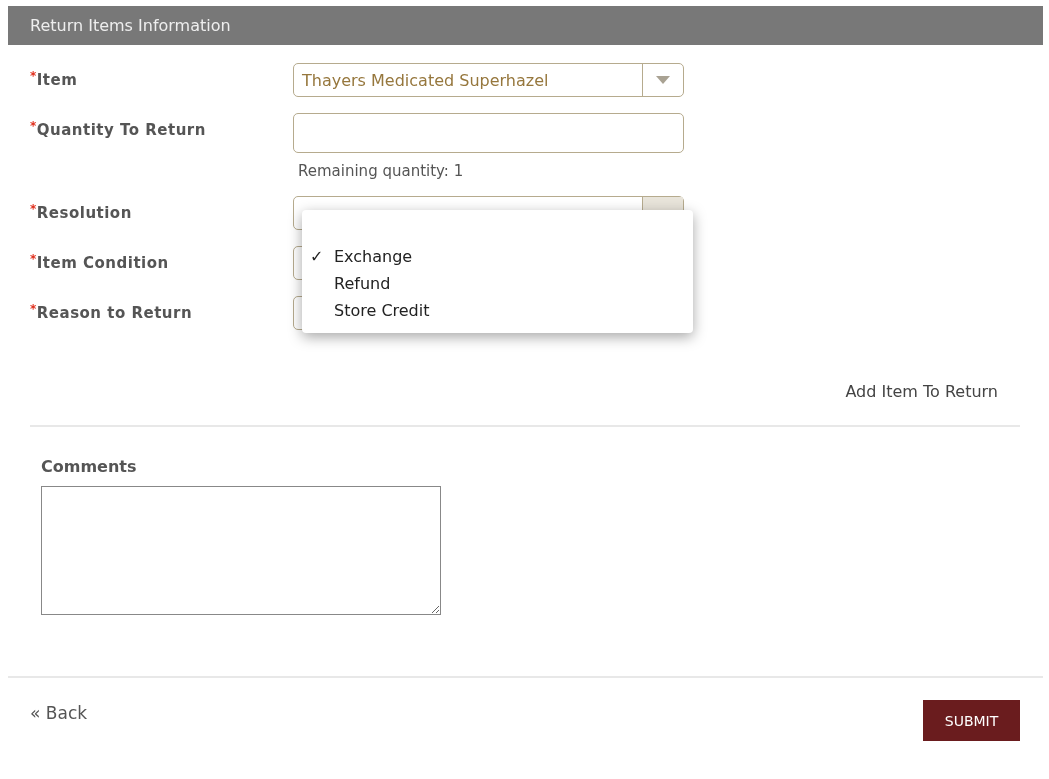  I want to click on field-label: *Resolution, so click(81, 212).